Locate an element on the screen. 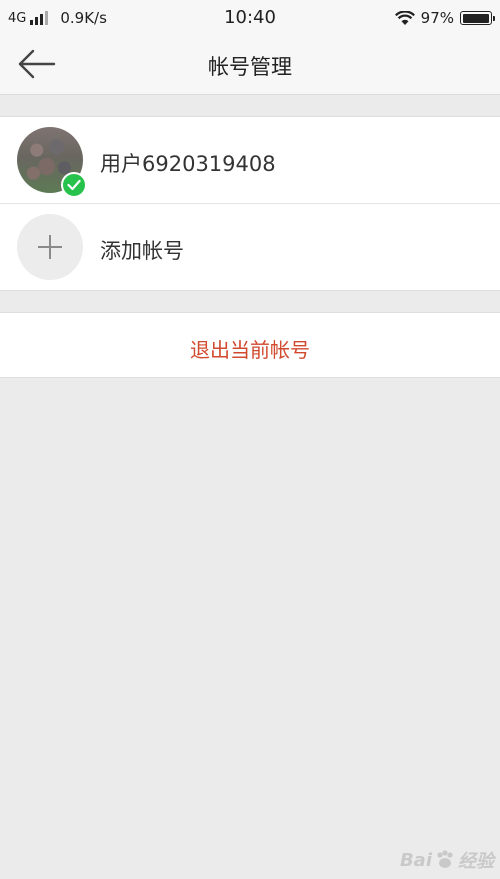 The width and height of the screenshot is (500, 879). add-account-label: 添加帐号 is located at coordinates (142, 251).